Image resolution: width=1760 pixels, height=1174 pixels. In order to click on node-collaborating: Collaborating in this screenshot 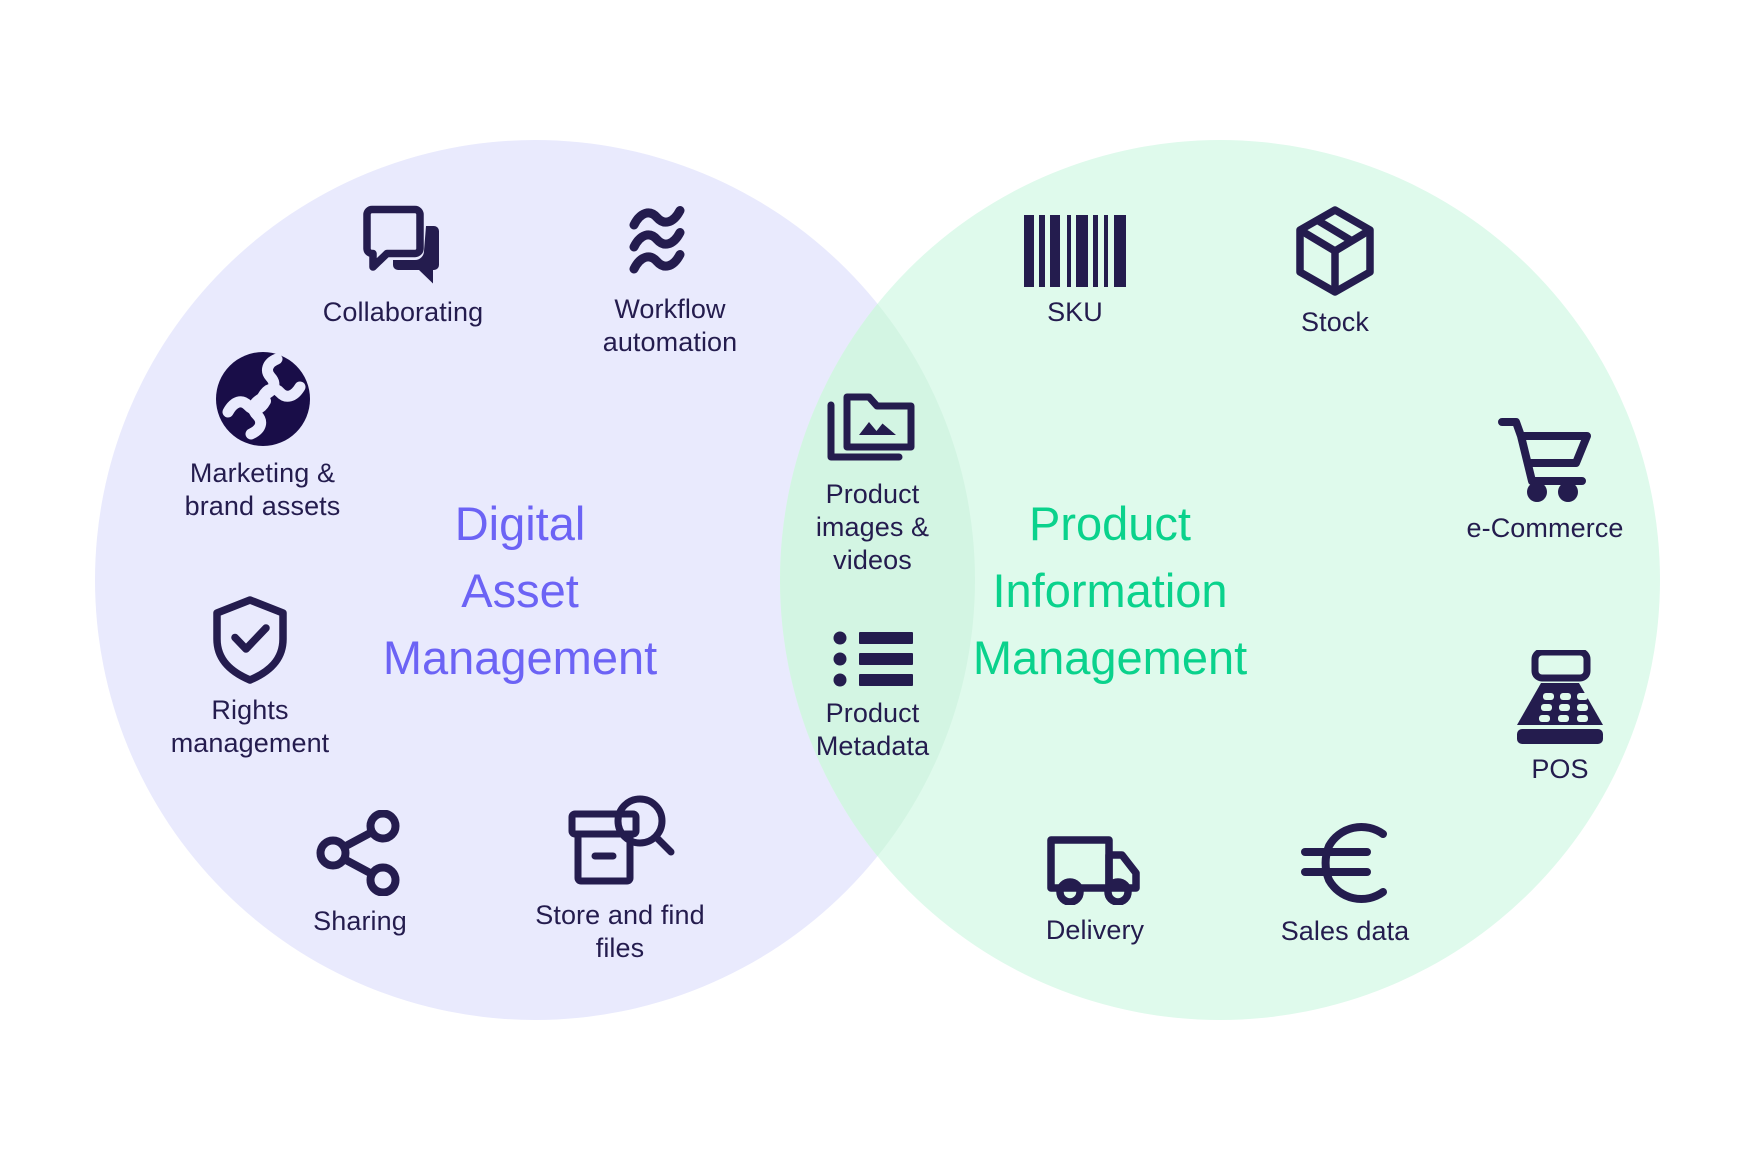, I will do `click(403, 267)`.